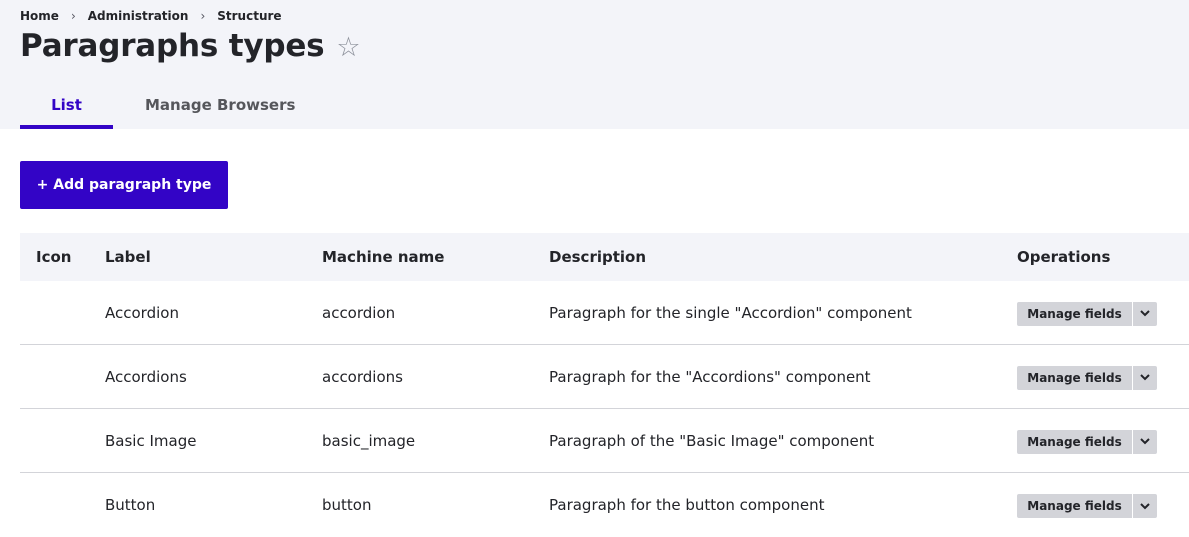 The image size is (1189, 537). What do you see at coordinates (172, 46) in the screenshot?
I see `page-title: Paragraphs types` at bounding box center [172, 46].